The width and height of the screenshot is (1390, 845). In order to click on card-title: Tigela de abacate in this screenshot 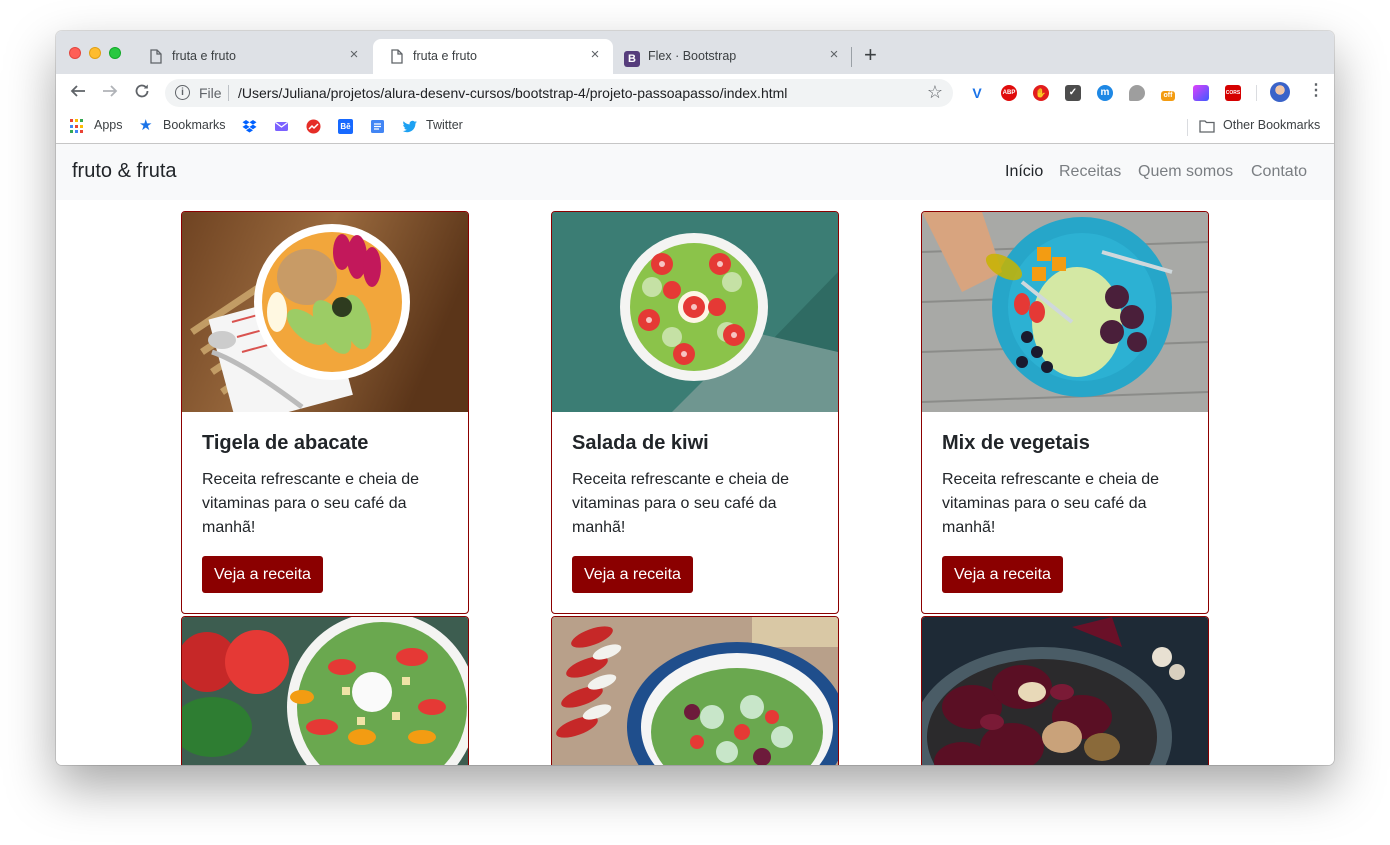, I will do `click(285, 443)`.